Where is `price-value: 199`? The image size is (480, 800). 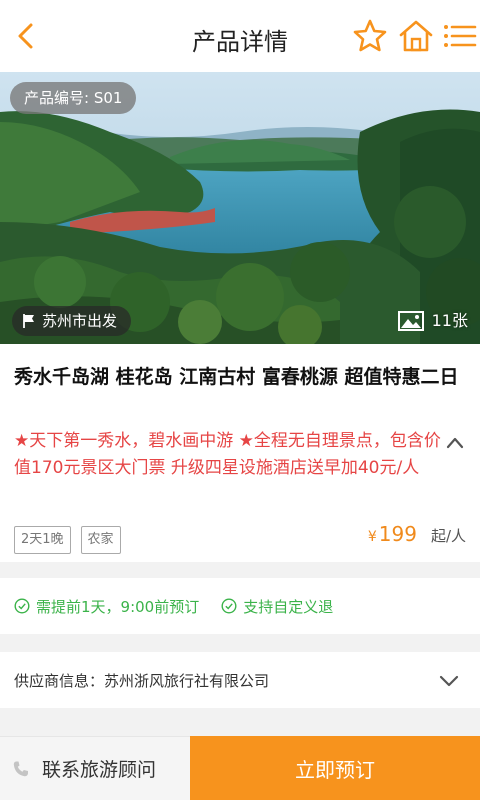 price-value: 199 is located at coordinates (397, 534).